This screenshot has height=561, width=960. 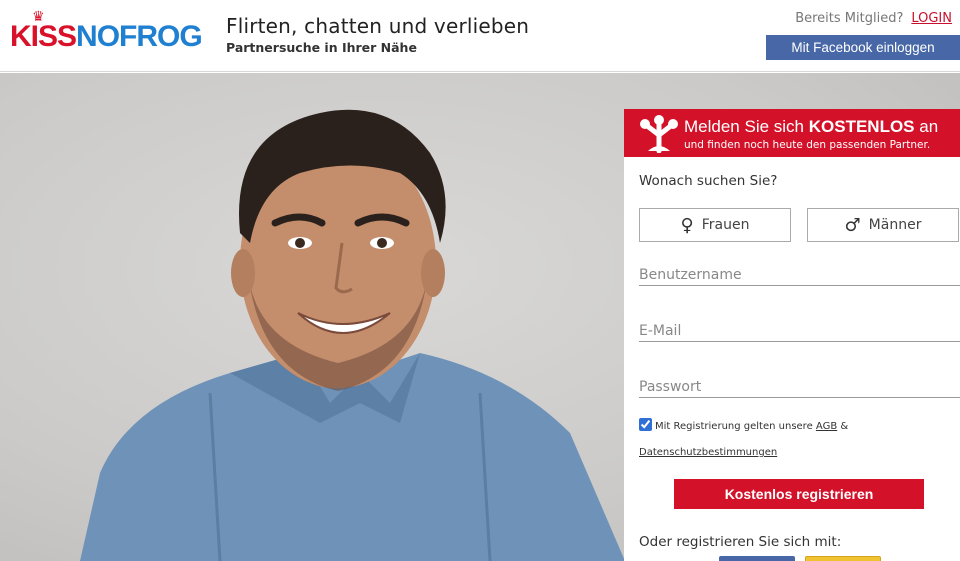 I want to click on panel-heading-suffix: an, so click(x=926, y=126).